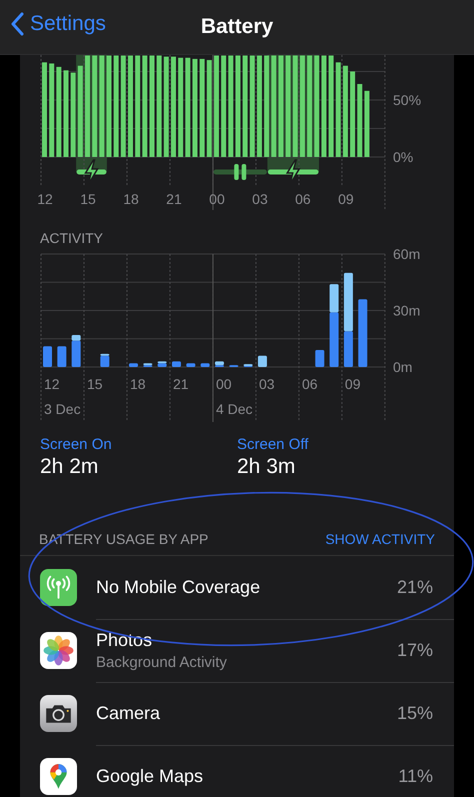  Describe the element at coordinates (58, 587) in the screenshot. I see `antenna-icon` at that location.